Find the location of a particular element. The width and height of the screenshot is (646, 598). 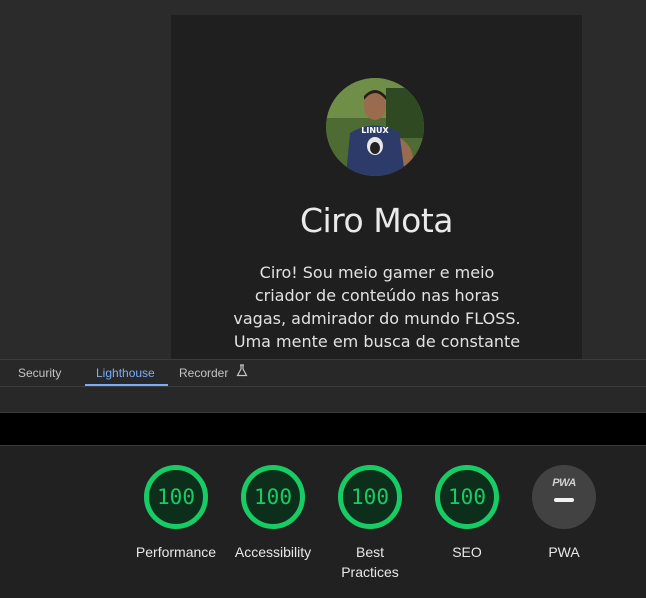

gauge-label: Best Practices is located at coordinates (370, 562).